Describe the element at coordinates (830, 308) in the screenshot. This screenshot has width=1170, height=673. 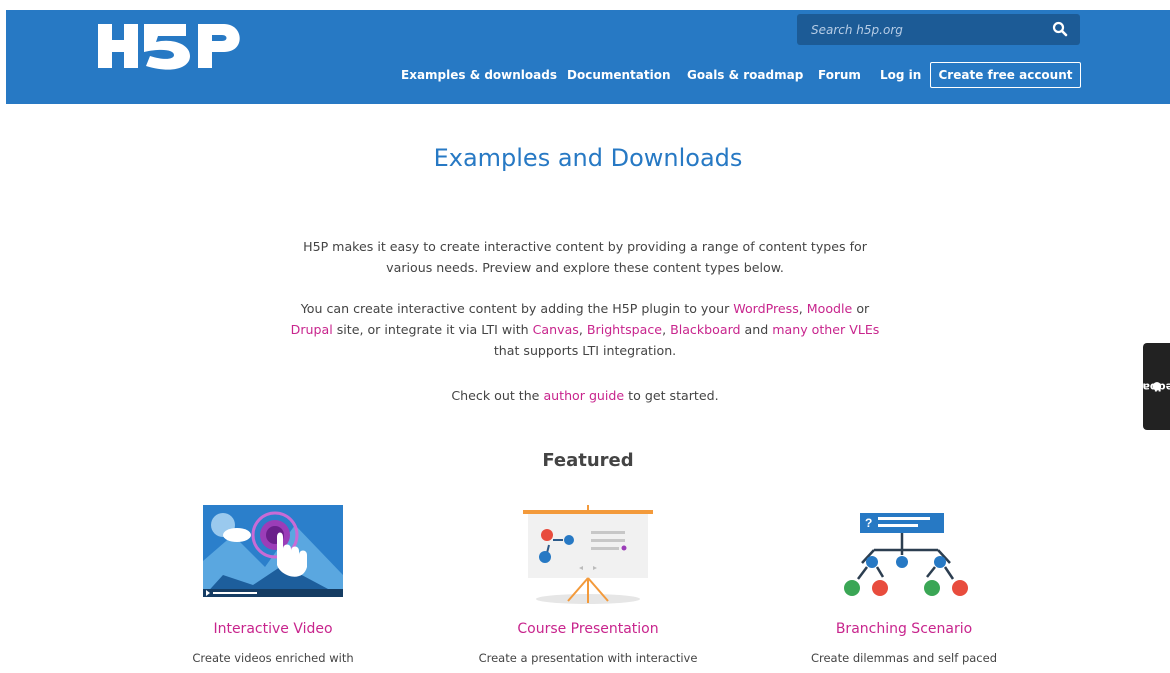
I see `moodle-link: Moodle` at that location.